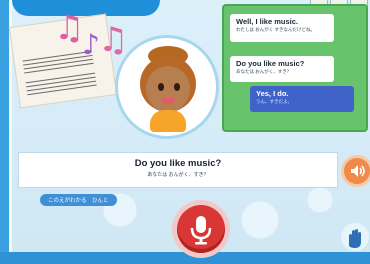  Describe the element at coordinates (78, 200) in the screenshot. I see `hint-button: このえがわかる ひんと` at that location.